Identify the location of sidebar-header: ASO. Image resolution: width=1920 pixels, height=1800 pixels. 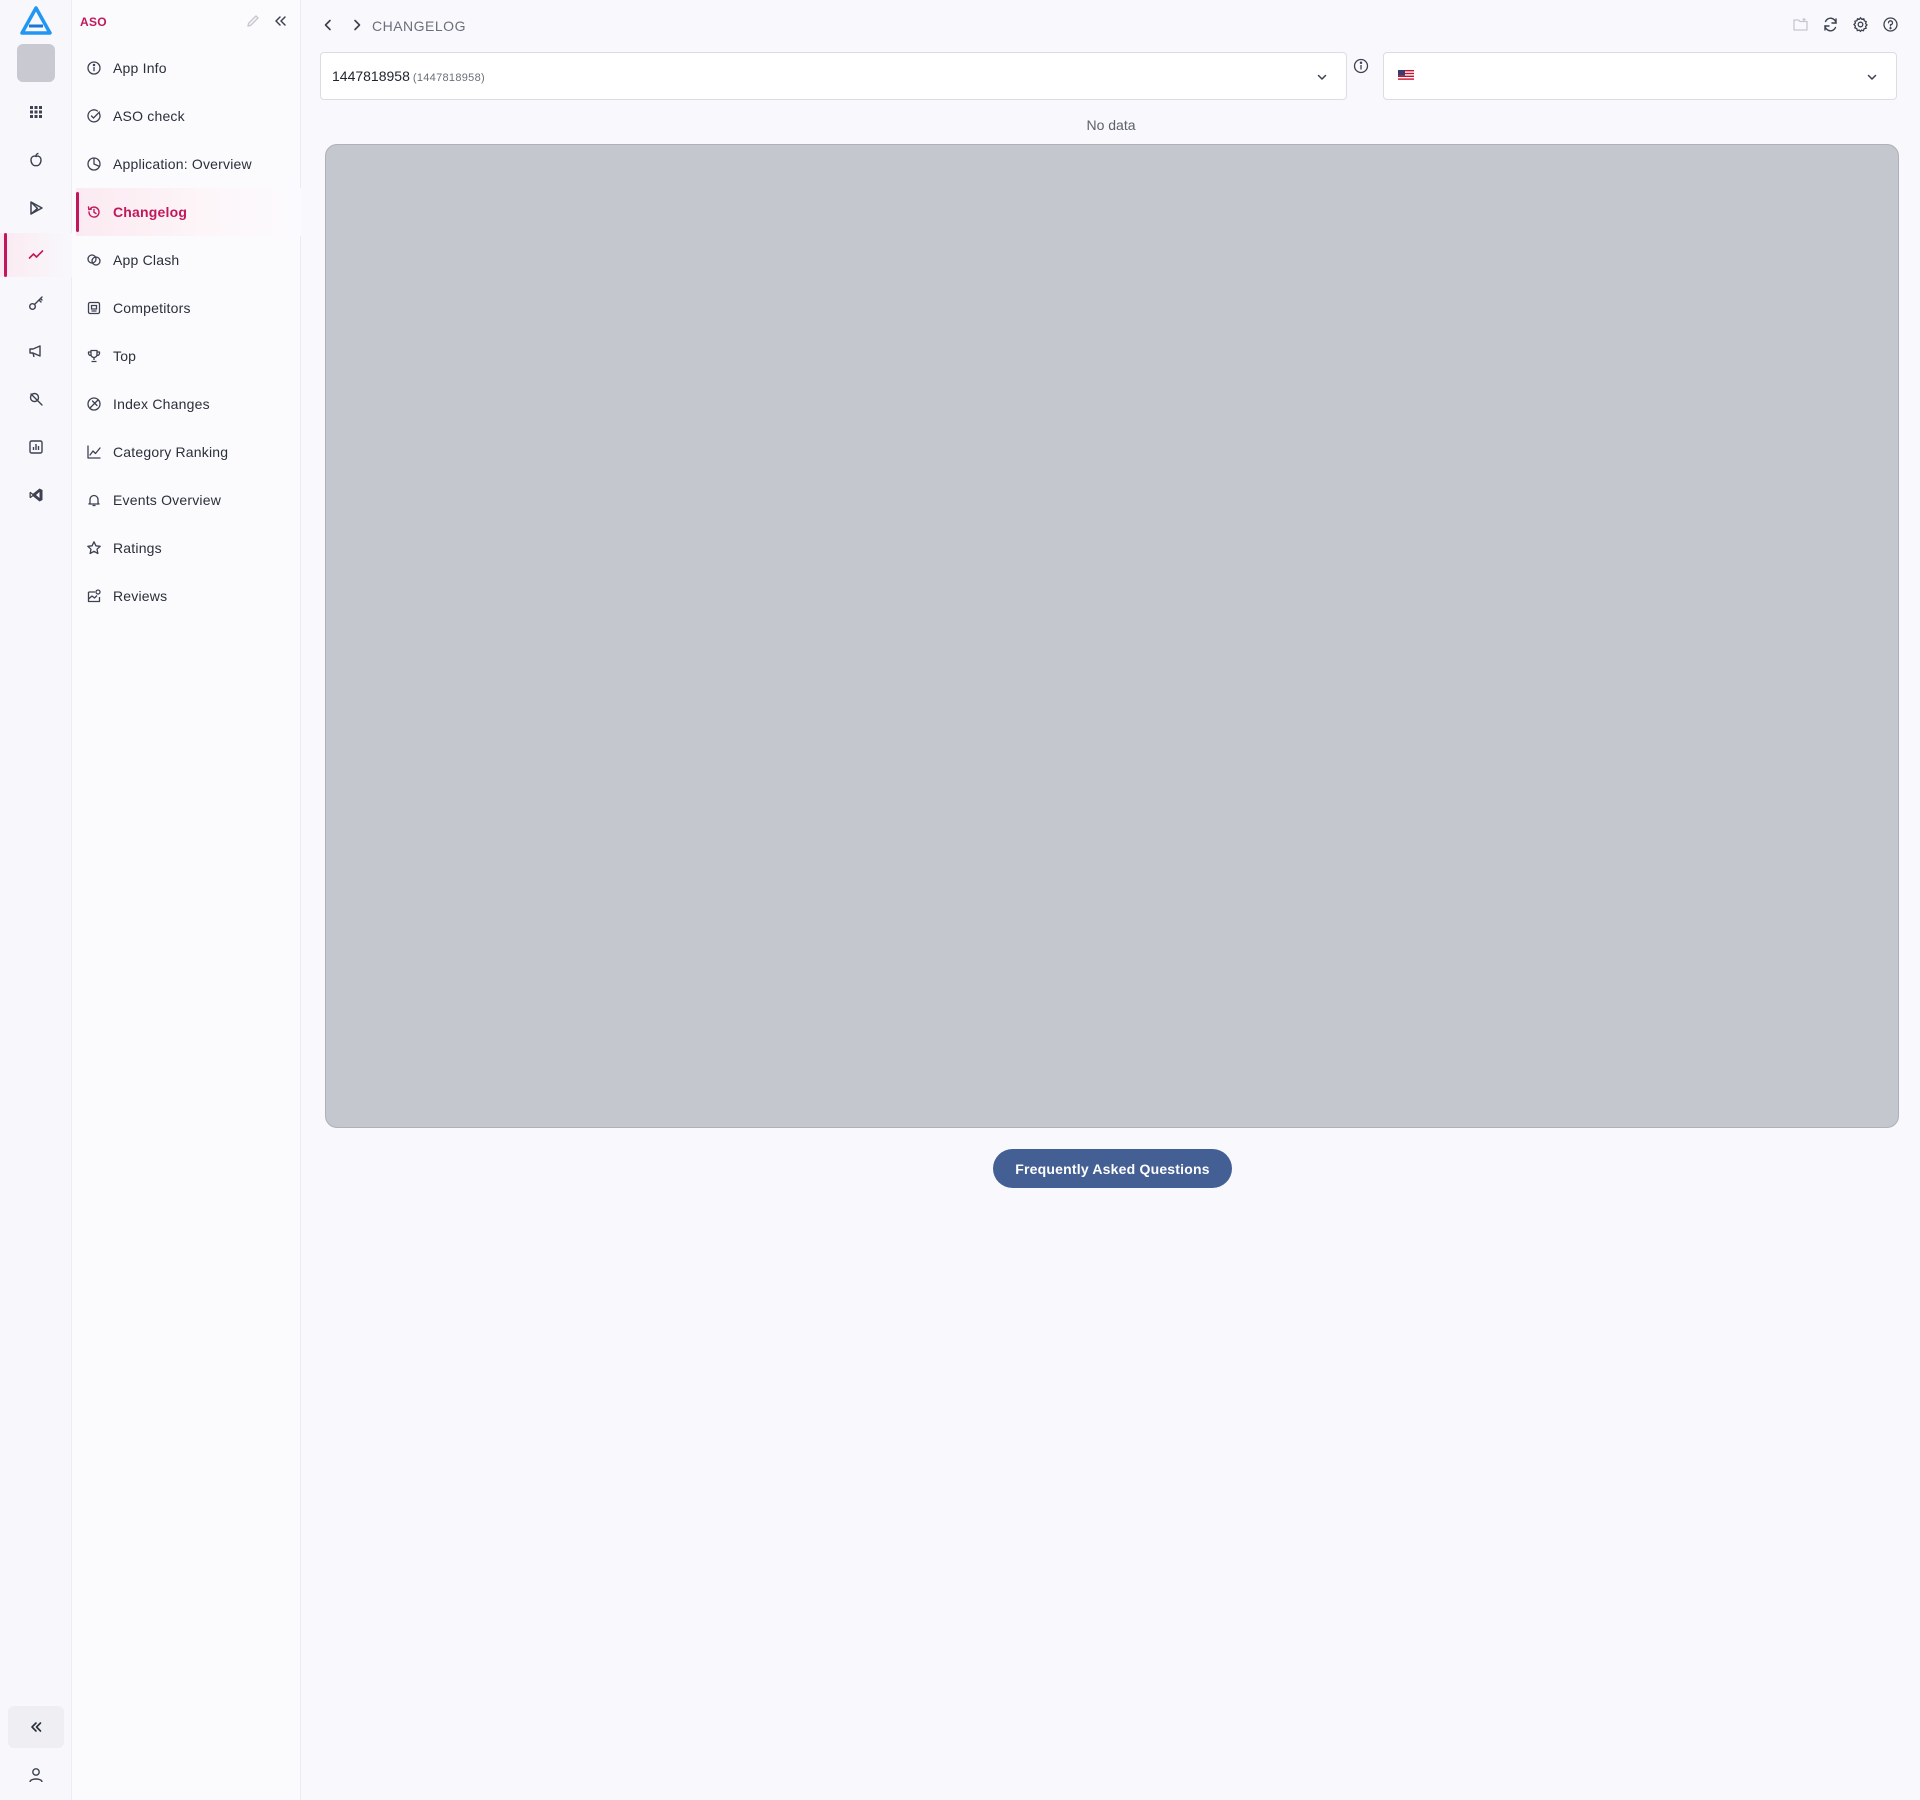
(186, 22).